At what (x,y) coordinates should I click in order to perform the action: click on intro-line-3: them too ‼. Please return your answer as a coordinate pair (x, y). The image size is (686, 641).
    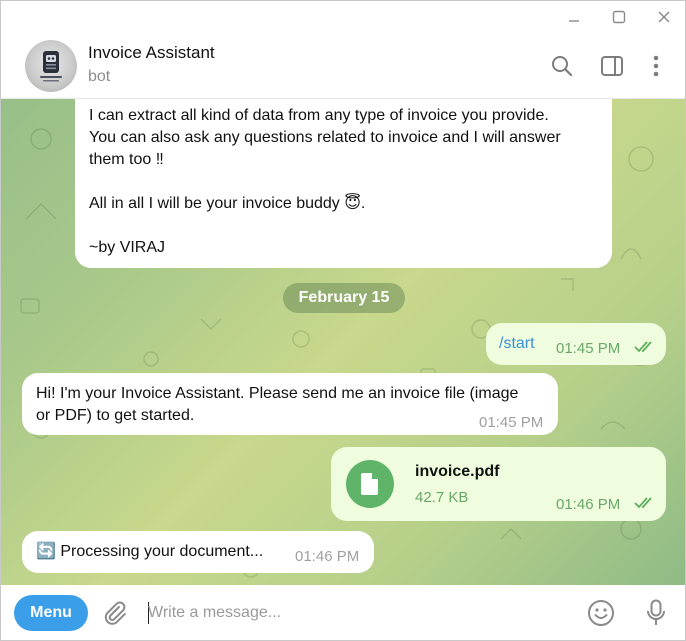
    Looking at the image, I should click on (126, 159).